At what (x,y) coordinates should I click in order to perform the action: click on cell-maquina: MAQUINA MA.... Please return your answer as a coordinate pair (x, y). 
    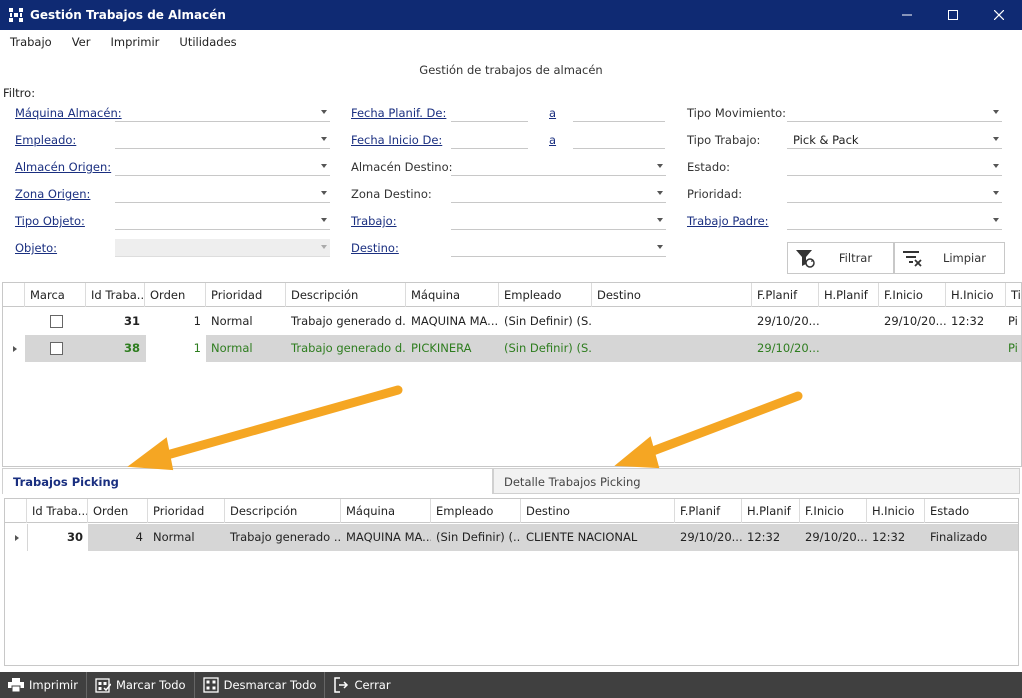
    Looking at the image, I should click on (388, 537).